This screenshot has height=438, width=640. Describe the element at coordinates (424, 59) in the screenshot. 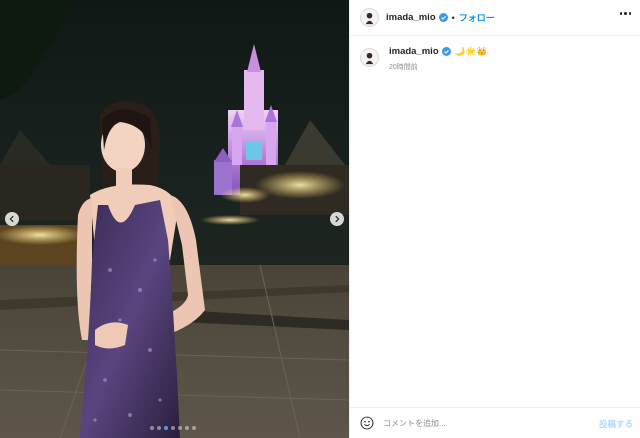

I see `post-caption: imada_mio 🌙🌟👑 20時間前` at that location.